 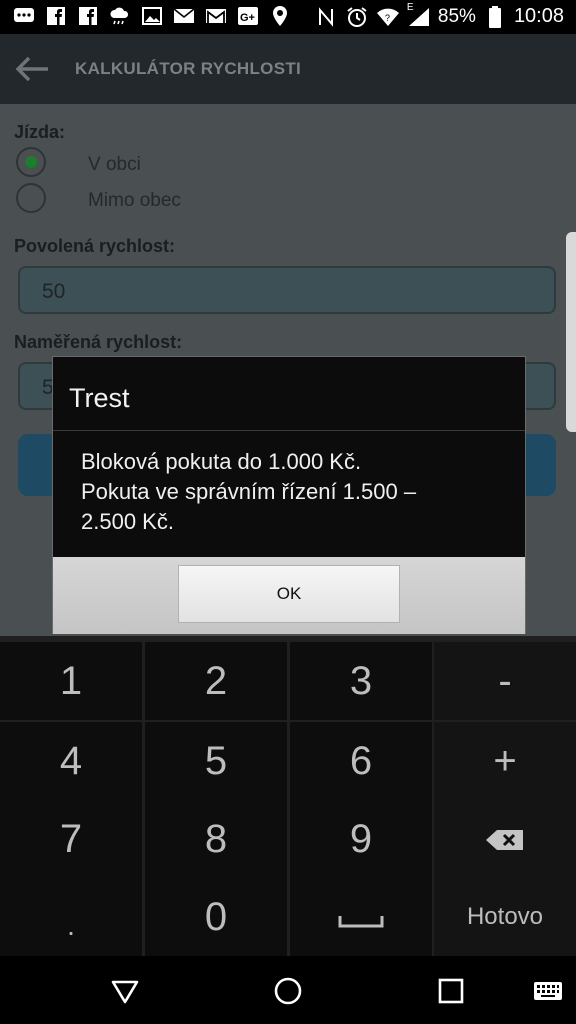 What do you see at coordinates (361, 681) in the screenshot?
I see `key-3: 3` at bounding box center [361, 681].